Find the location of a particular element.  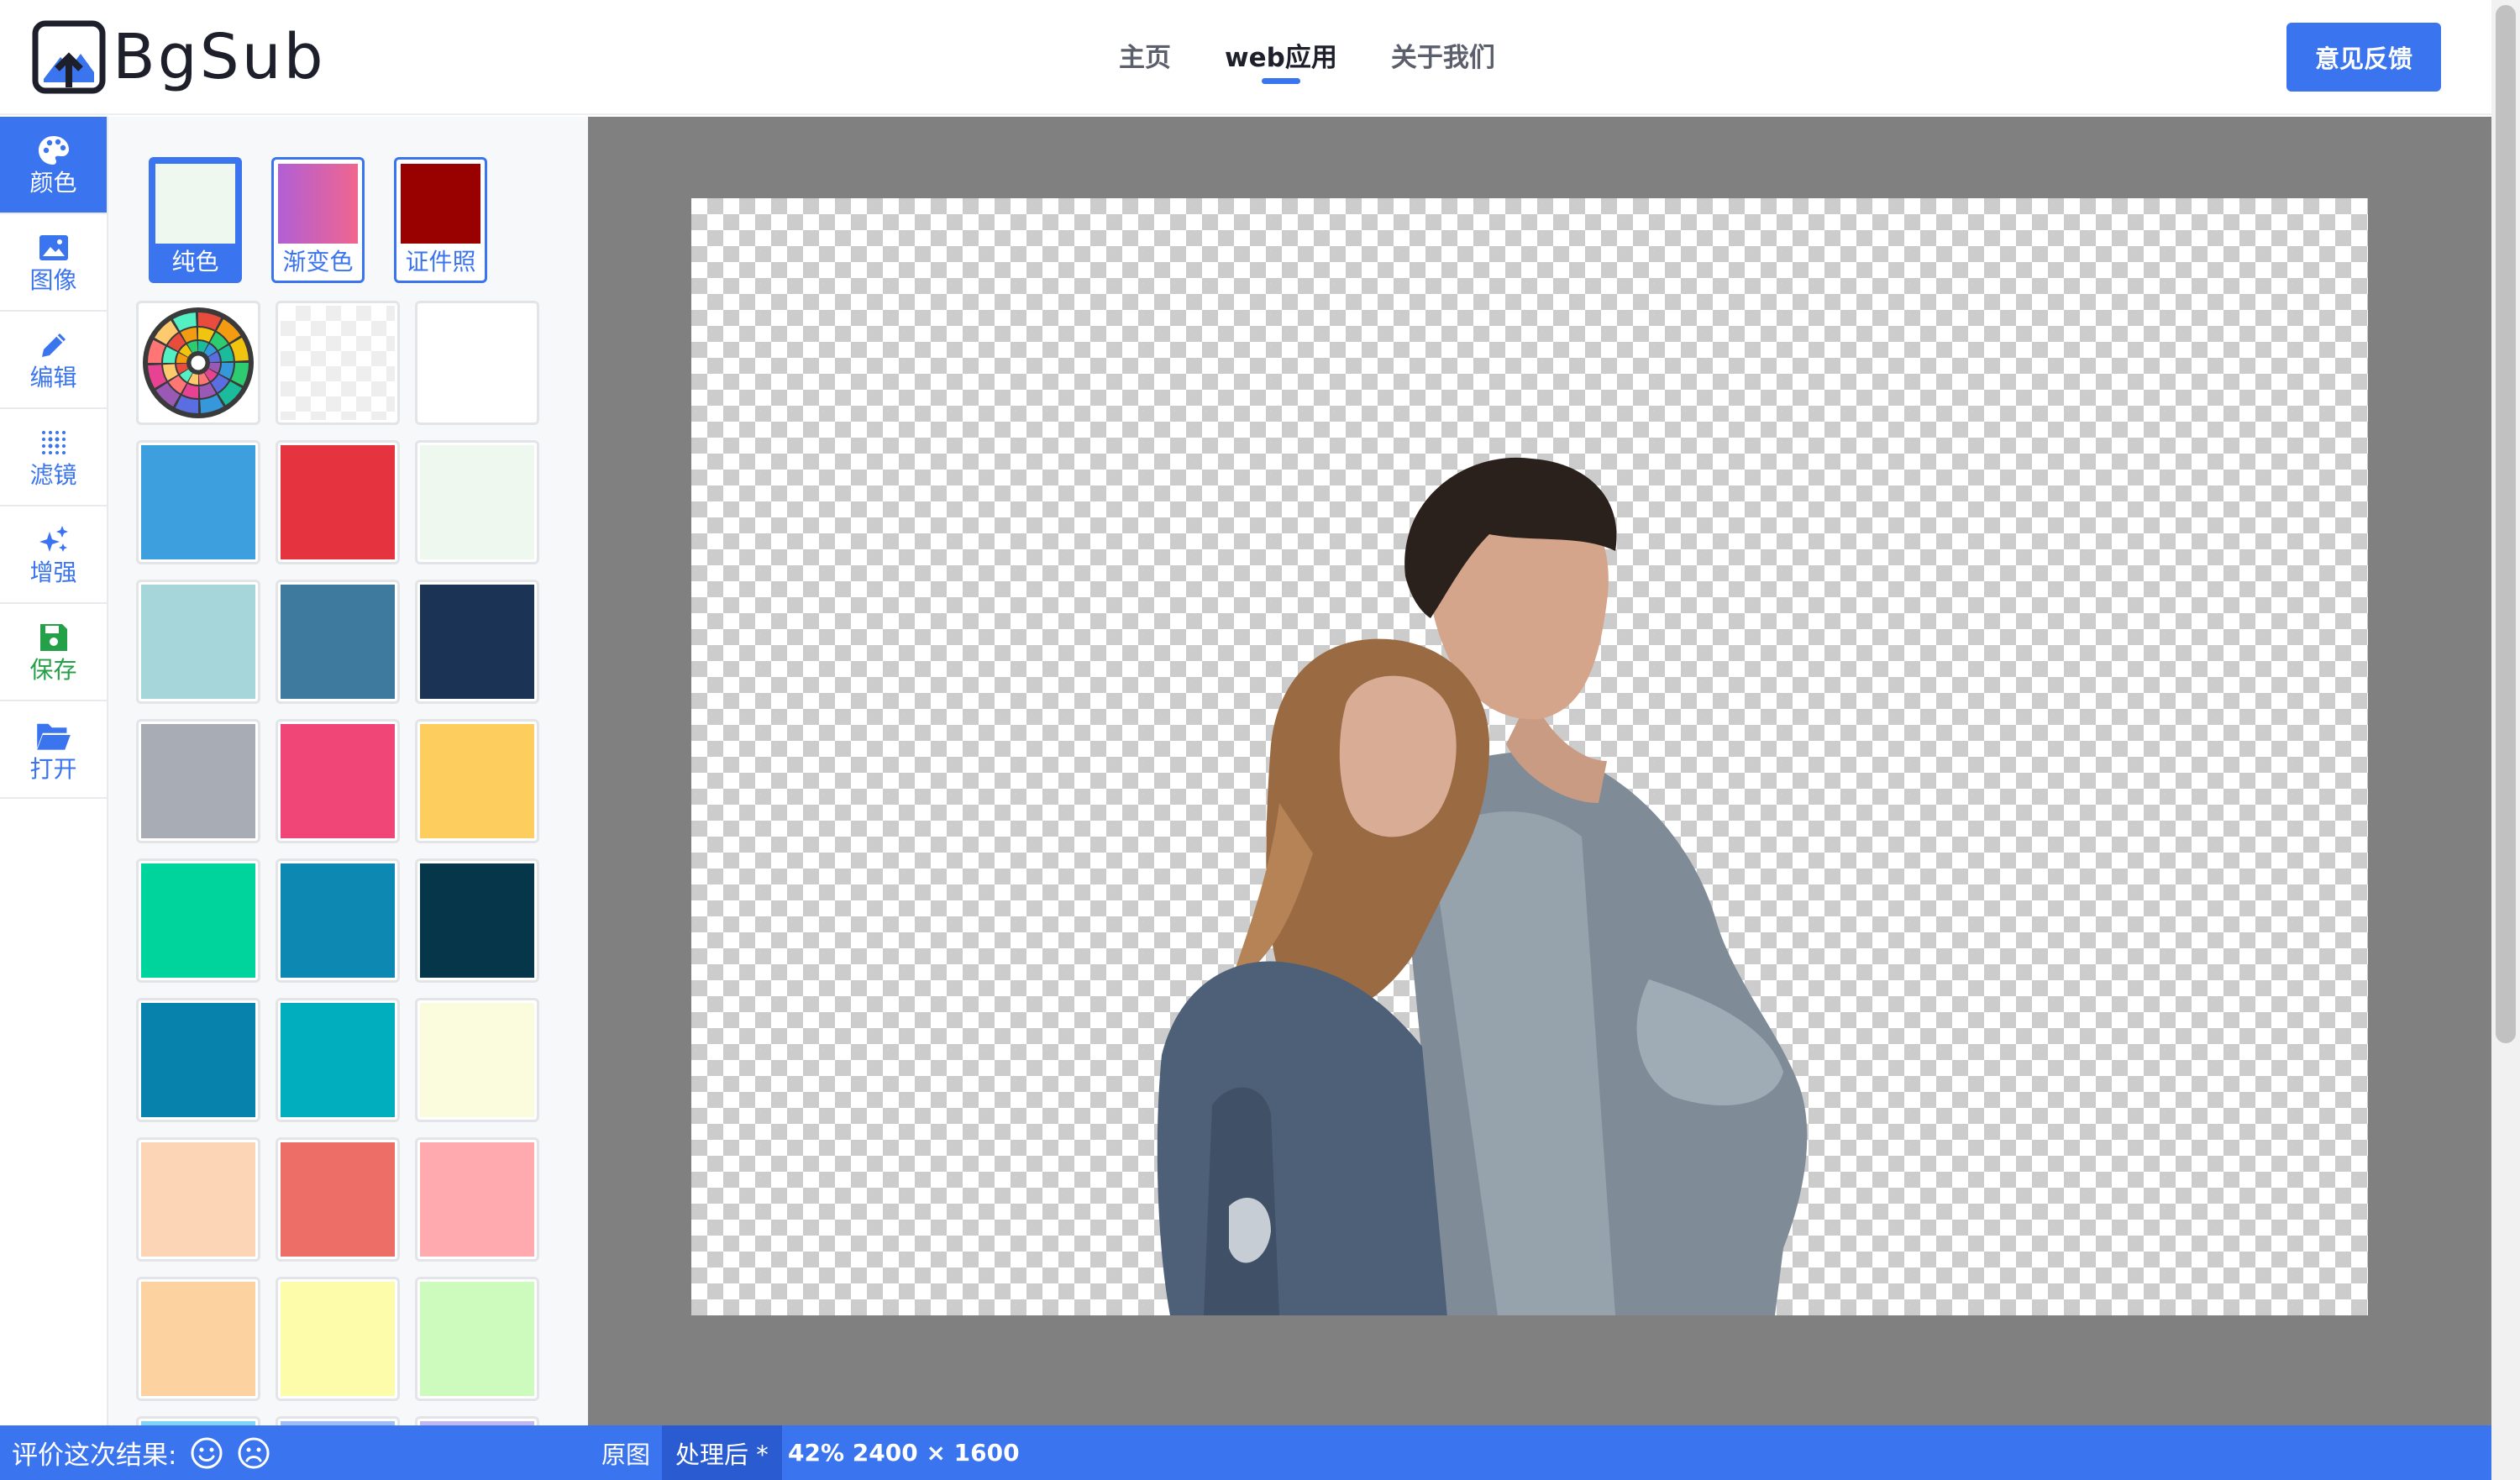

tool-label: 颜色 is located at coordinates (53, 182).